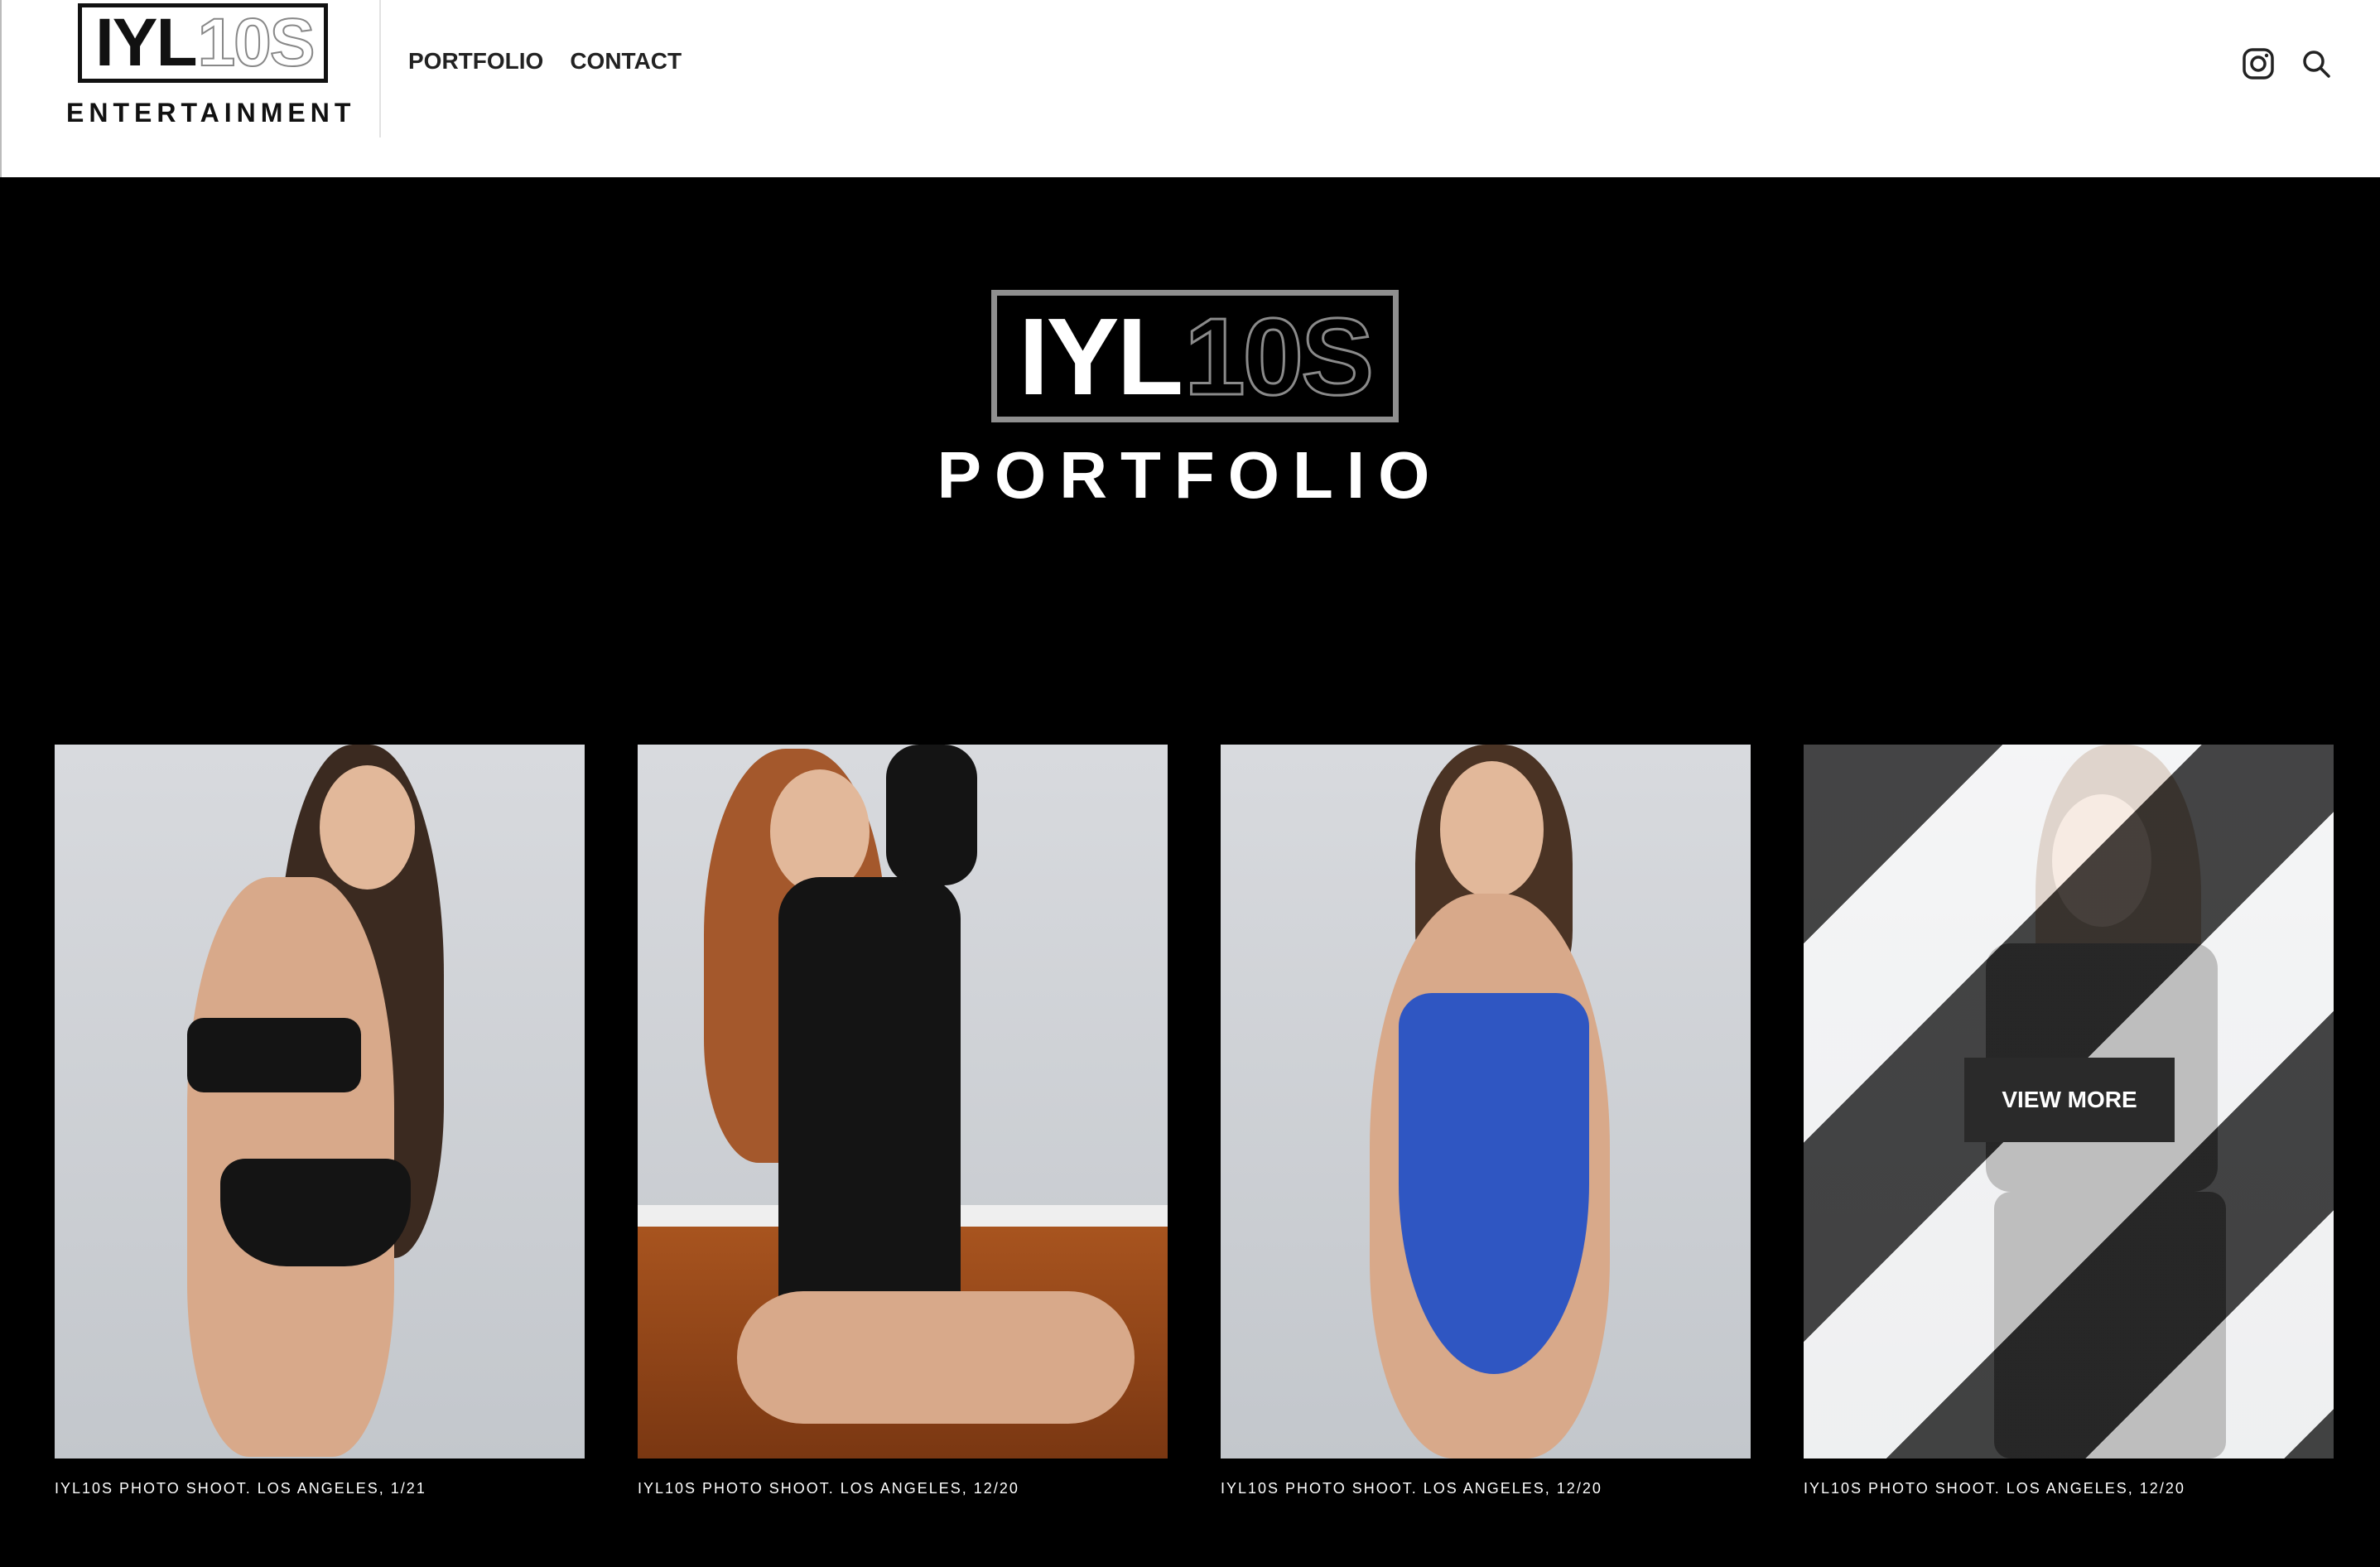  I want to click on hero-logo-solid: IYL, so click(1100, 356).